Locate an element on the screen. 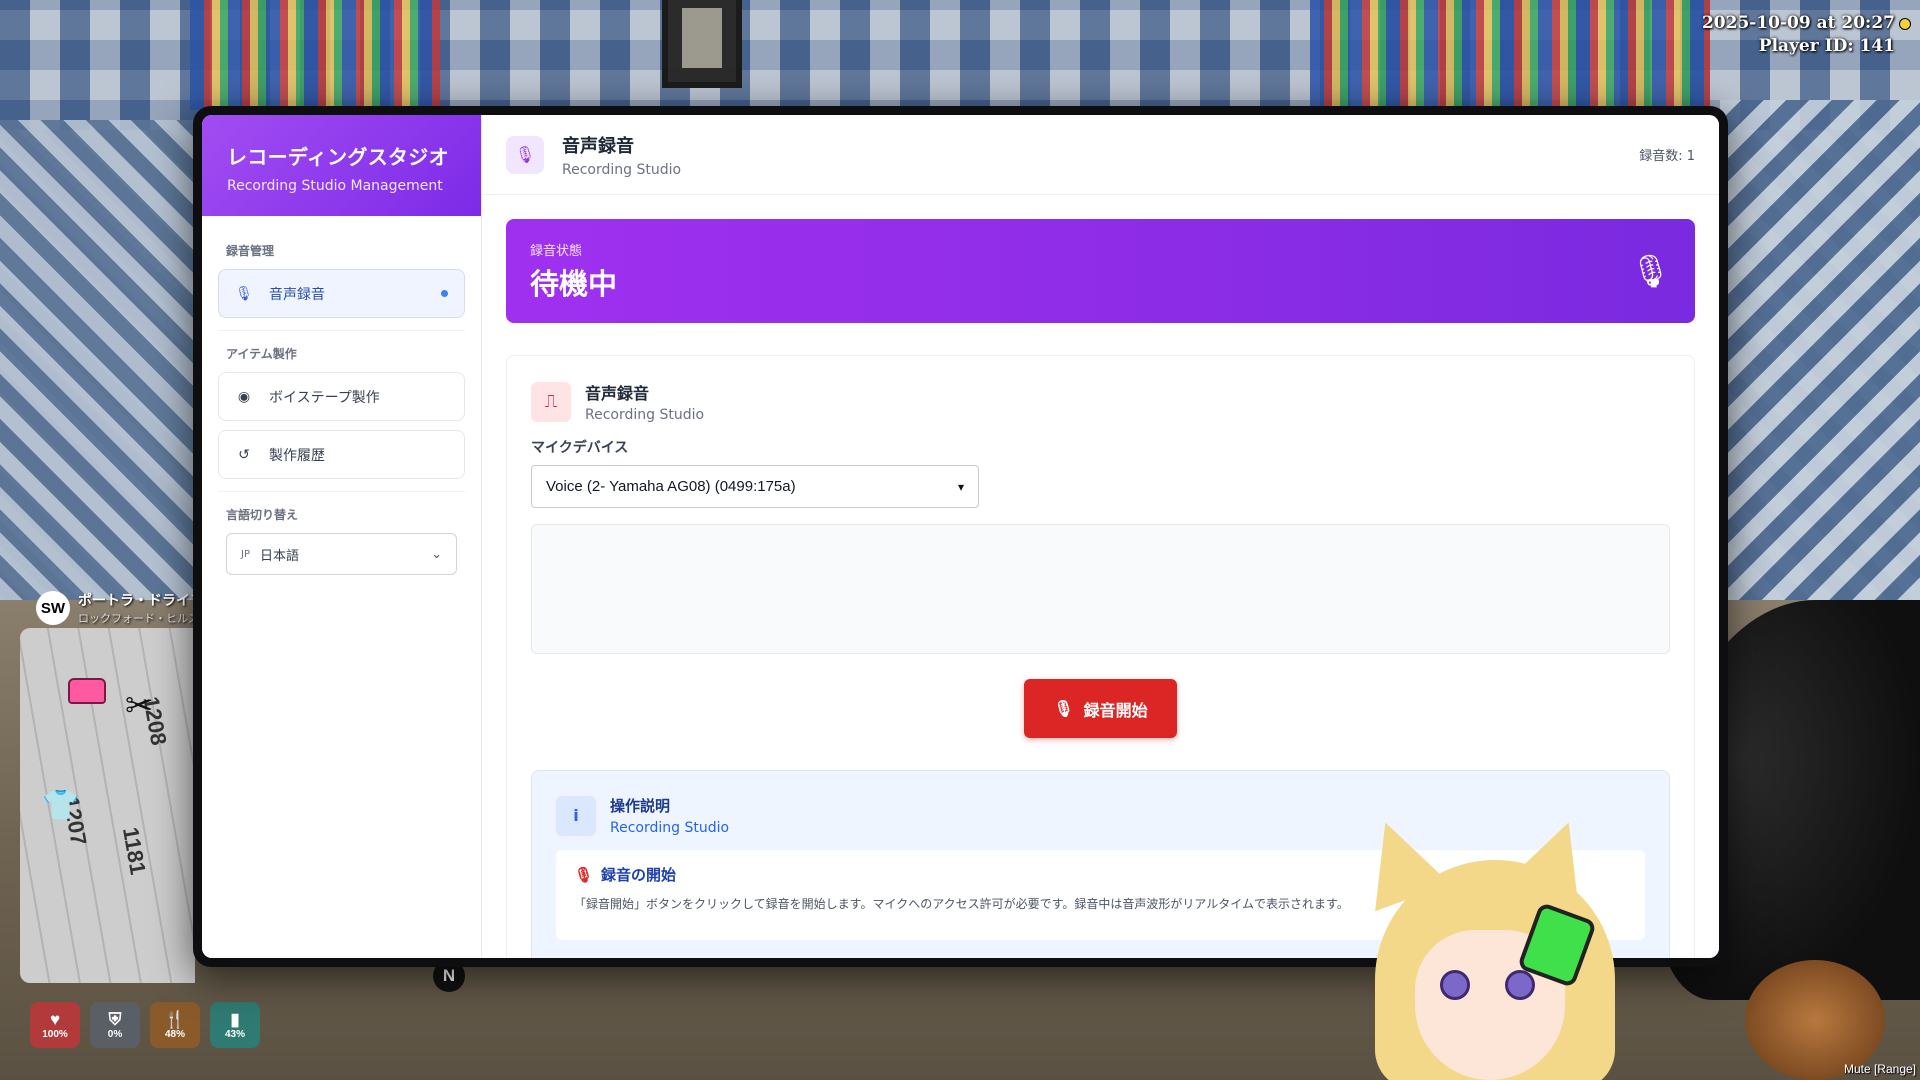 The height and width of the screenshot is (1080, 1920). mic-device-select: Voice (2- Yamaha AG08) (0499:175a) ▾ is located at coordinates (755, 486).